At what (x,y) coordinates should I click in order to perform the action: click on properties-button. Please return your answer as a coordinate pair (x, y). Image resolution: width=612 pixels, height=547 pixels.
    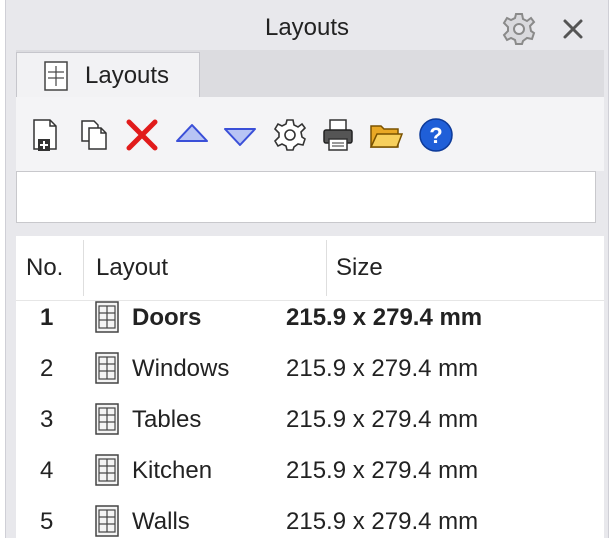
    Looking at the image, I should click on (290, 135).